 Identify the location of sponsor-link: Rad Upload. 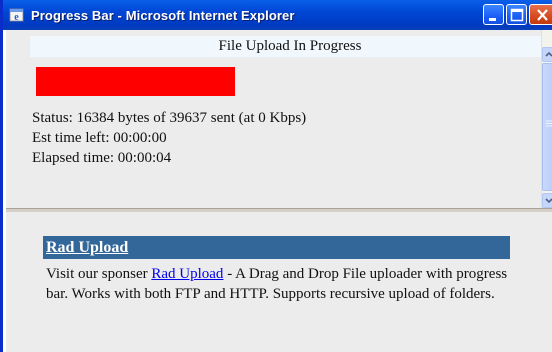
(187, 274).